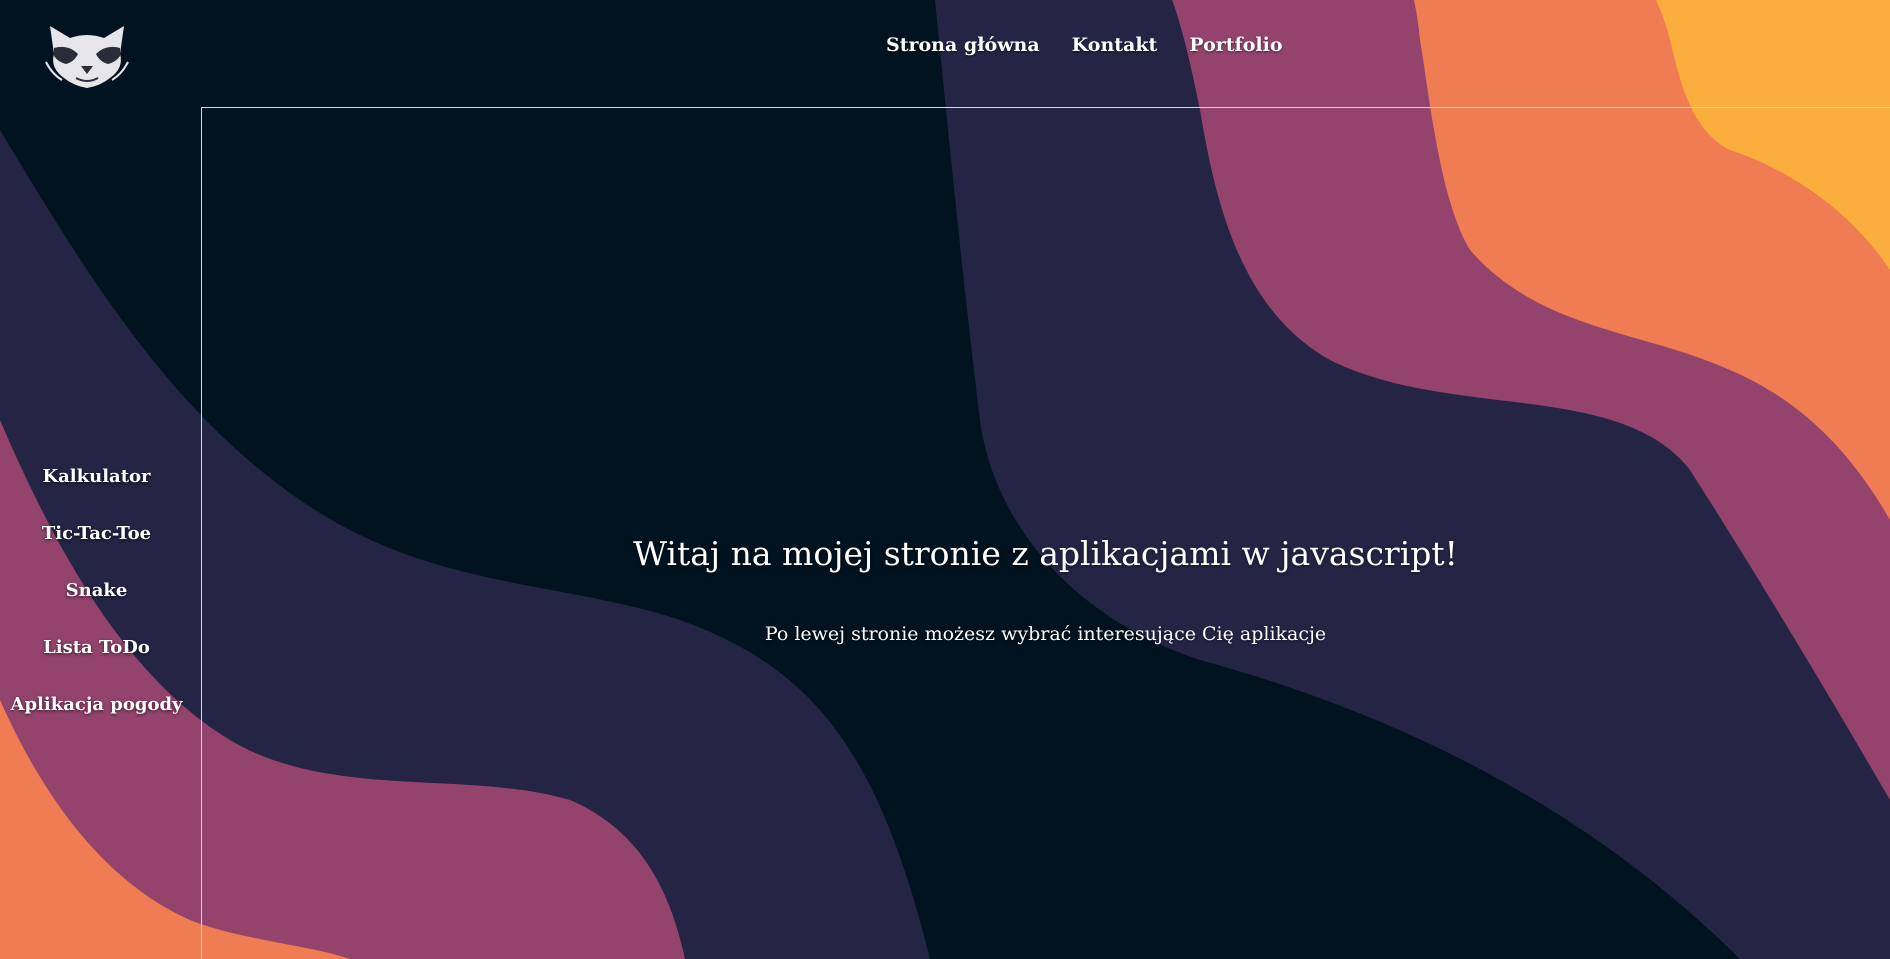  I want to click on side-link-tic-tac-toe: Tic-Tac-Toe, so click(96, 534).